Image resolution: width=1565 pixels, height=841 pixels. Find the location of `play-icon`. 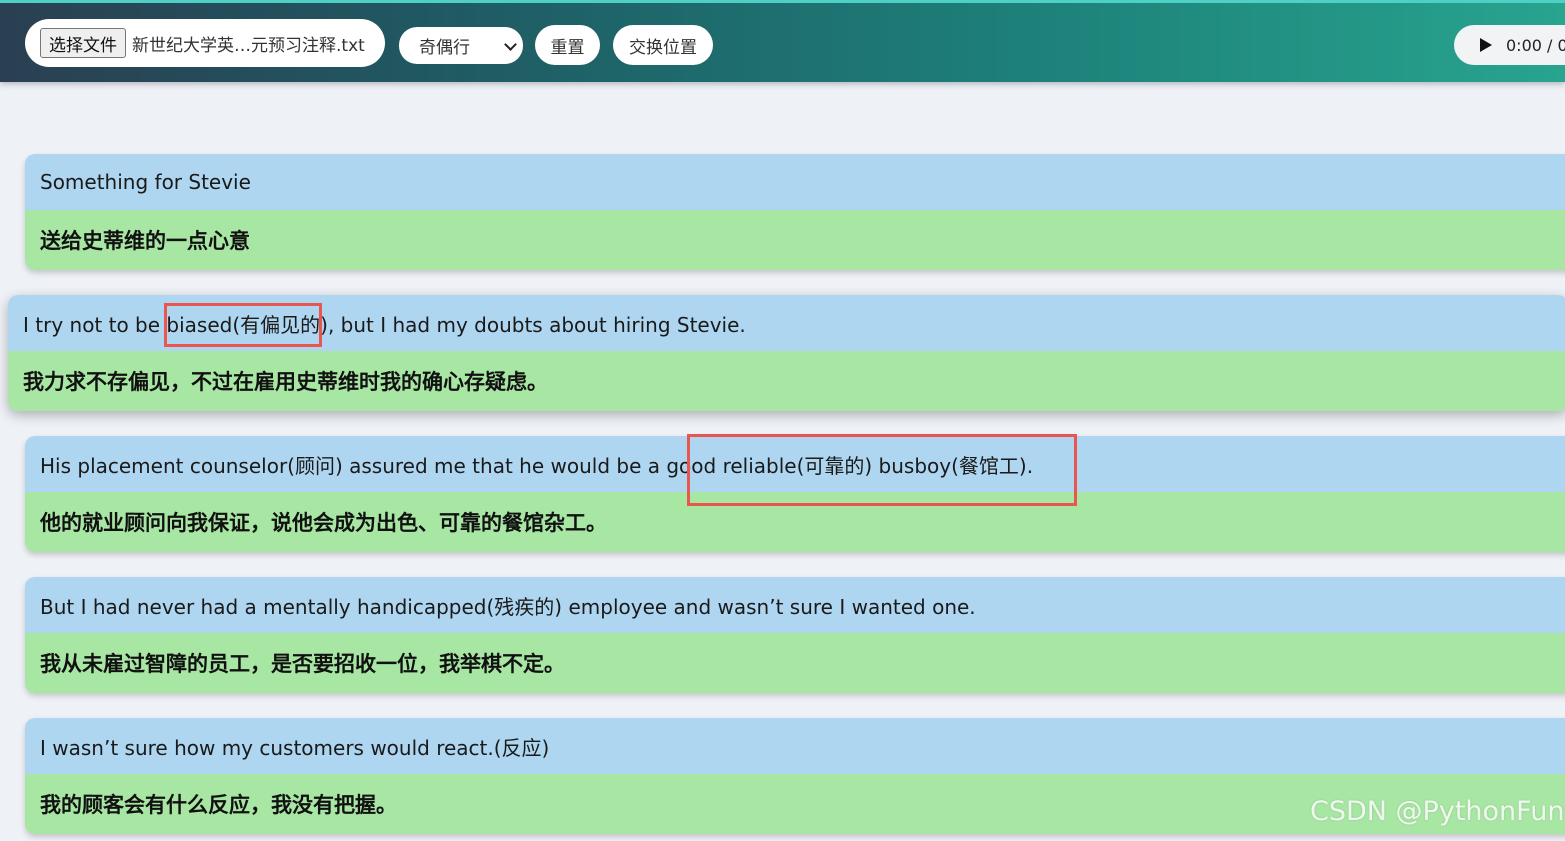

play-icon is located at coordinates (1486, 45).